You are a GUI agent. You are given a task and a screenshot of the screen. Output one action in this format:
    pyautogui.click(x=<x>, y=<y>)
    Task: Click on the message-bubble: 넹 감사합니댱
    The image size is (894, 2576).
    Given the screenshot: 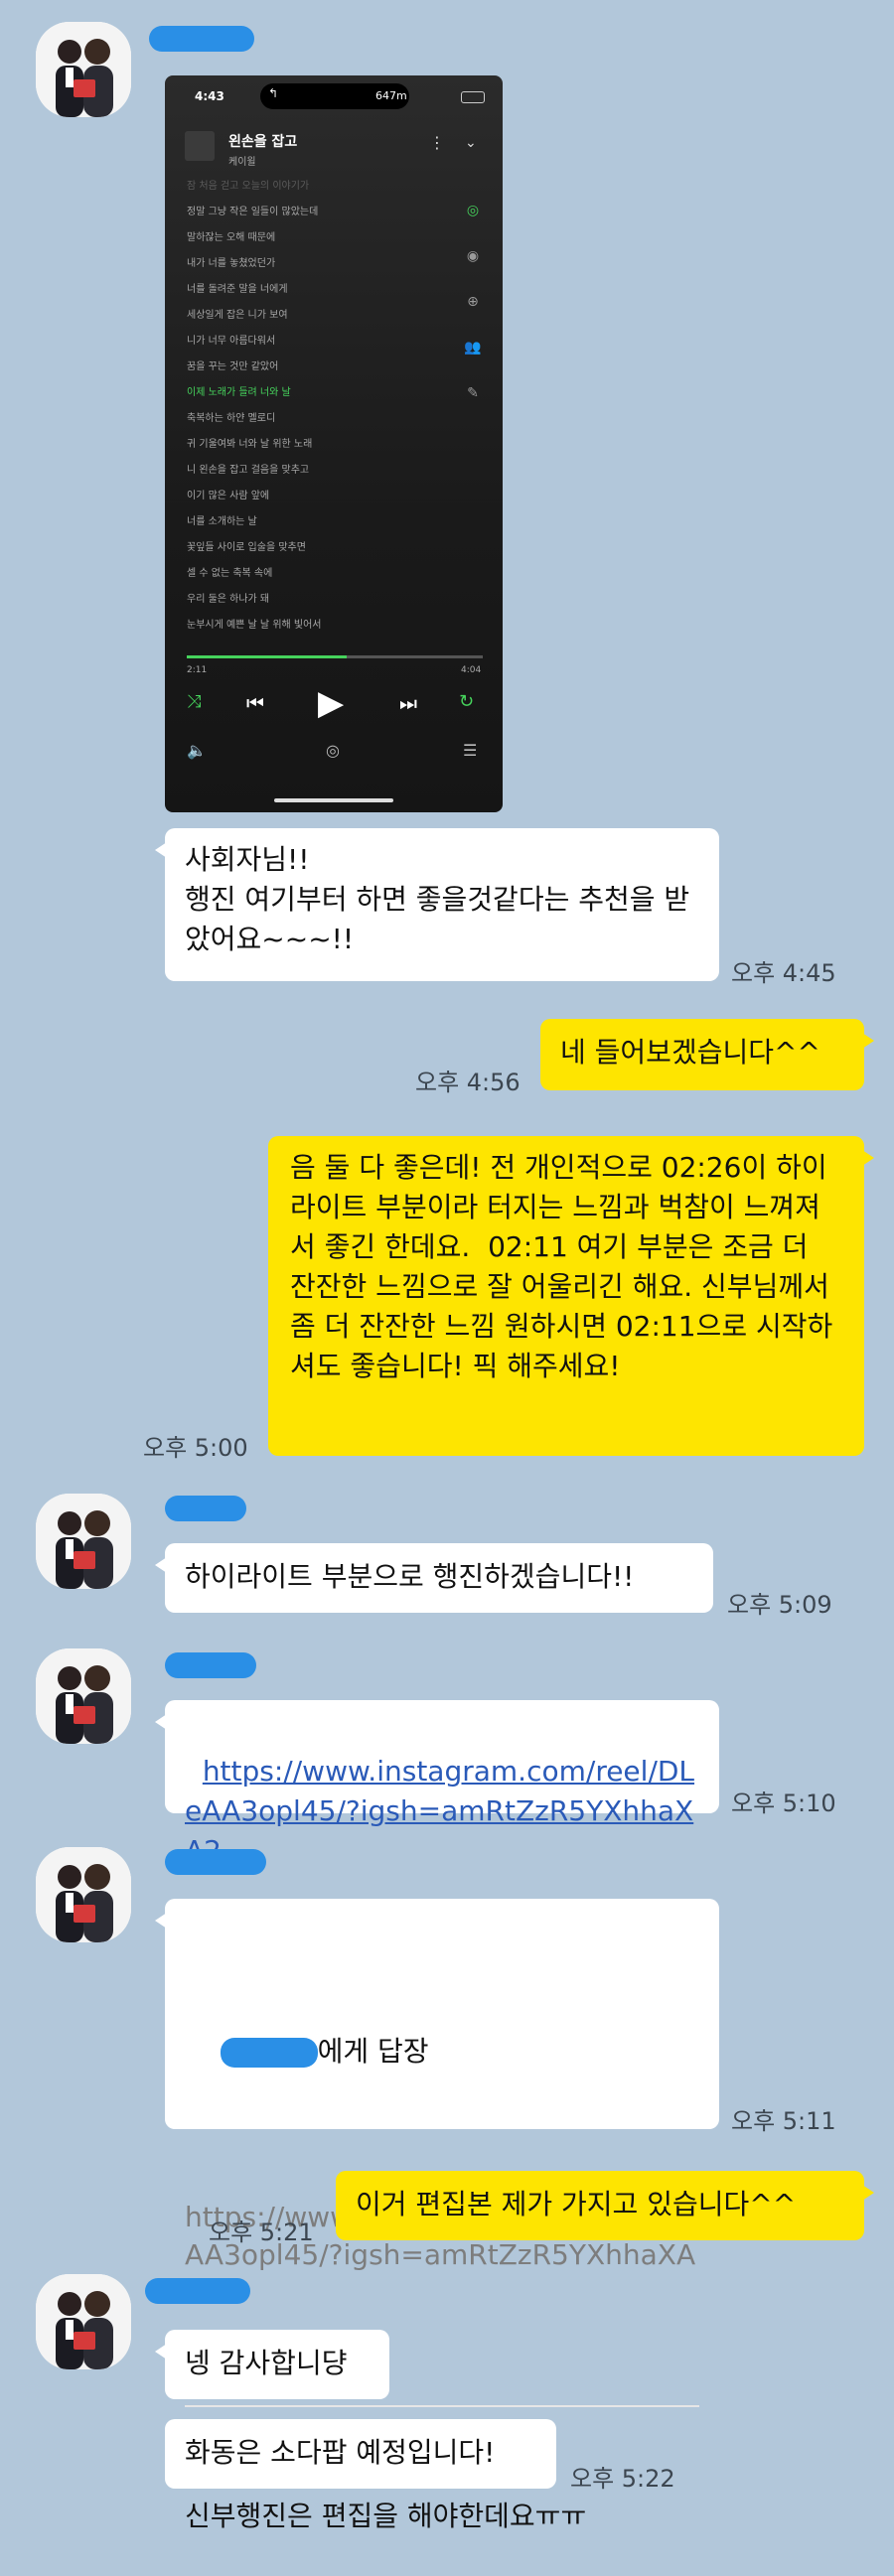 What is the action you would take?
    pyautogui.click(x=272, y=2364)
    